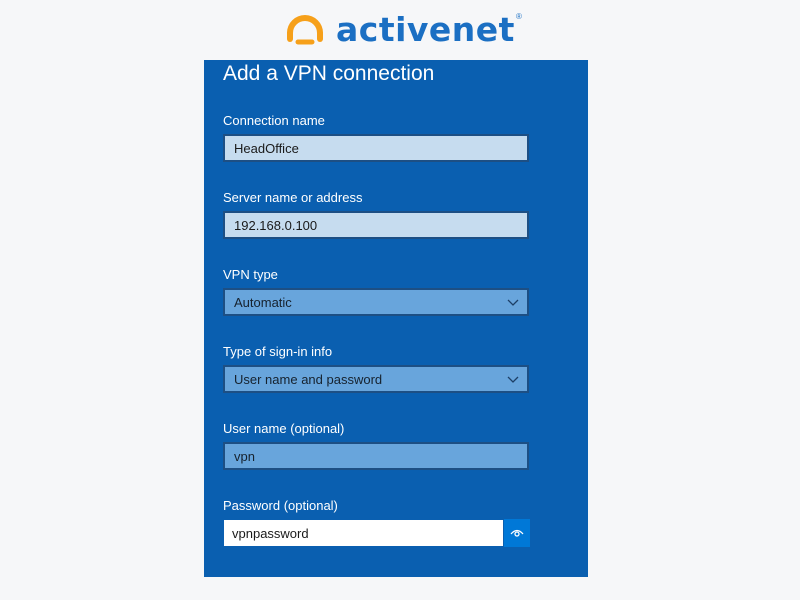 This screenshot has width=800, height=600. Describe the element at coordinates (280, 505) in the screenshot. I see `password-label: Password (optional)` at that location.